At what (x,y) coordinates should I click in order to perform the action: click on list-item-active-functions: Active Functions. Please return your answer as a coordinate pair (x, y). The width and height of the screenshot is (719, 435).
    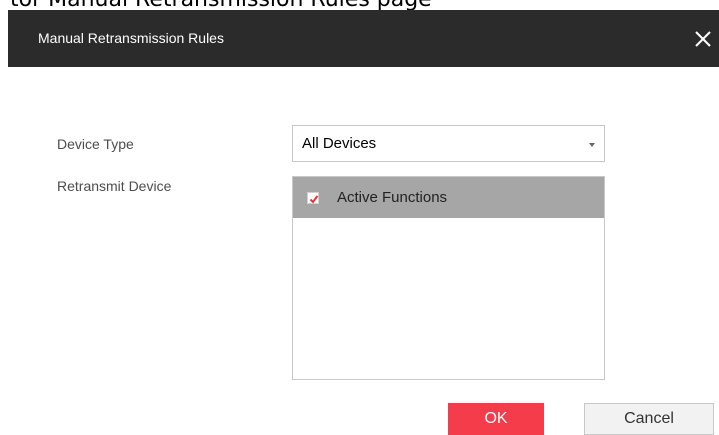
    Looking at the image, I should click on (448, 197).